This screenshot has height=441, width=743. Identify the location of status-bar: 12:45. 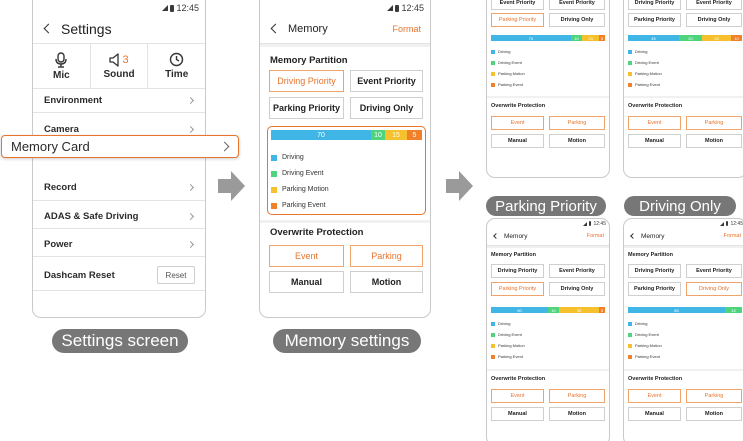
(180, 8).